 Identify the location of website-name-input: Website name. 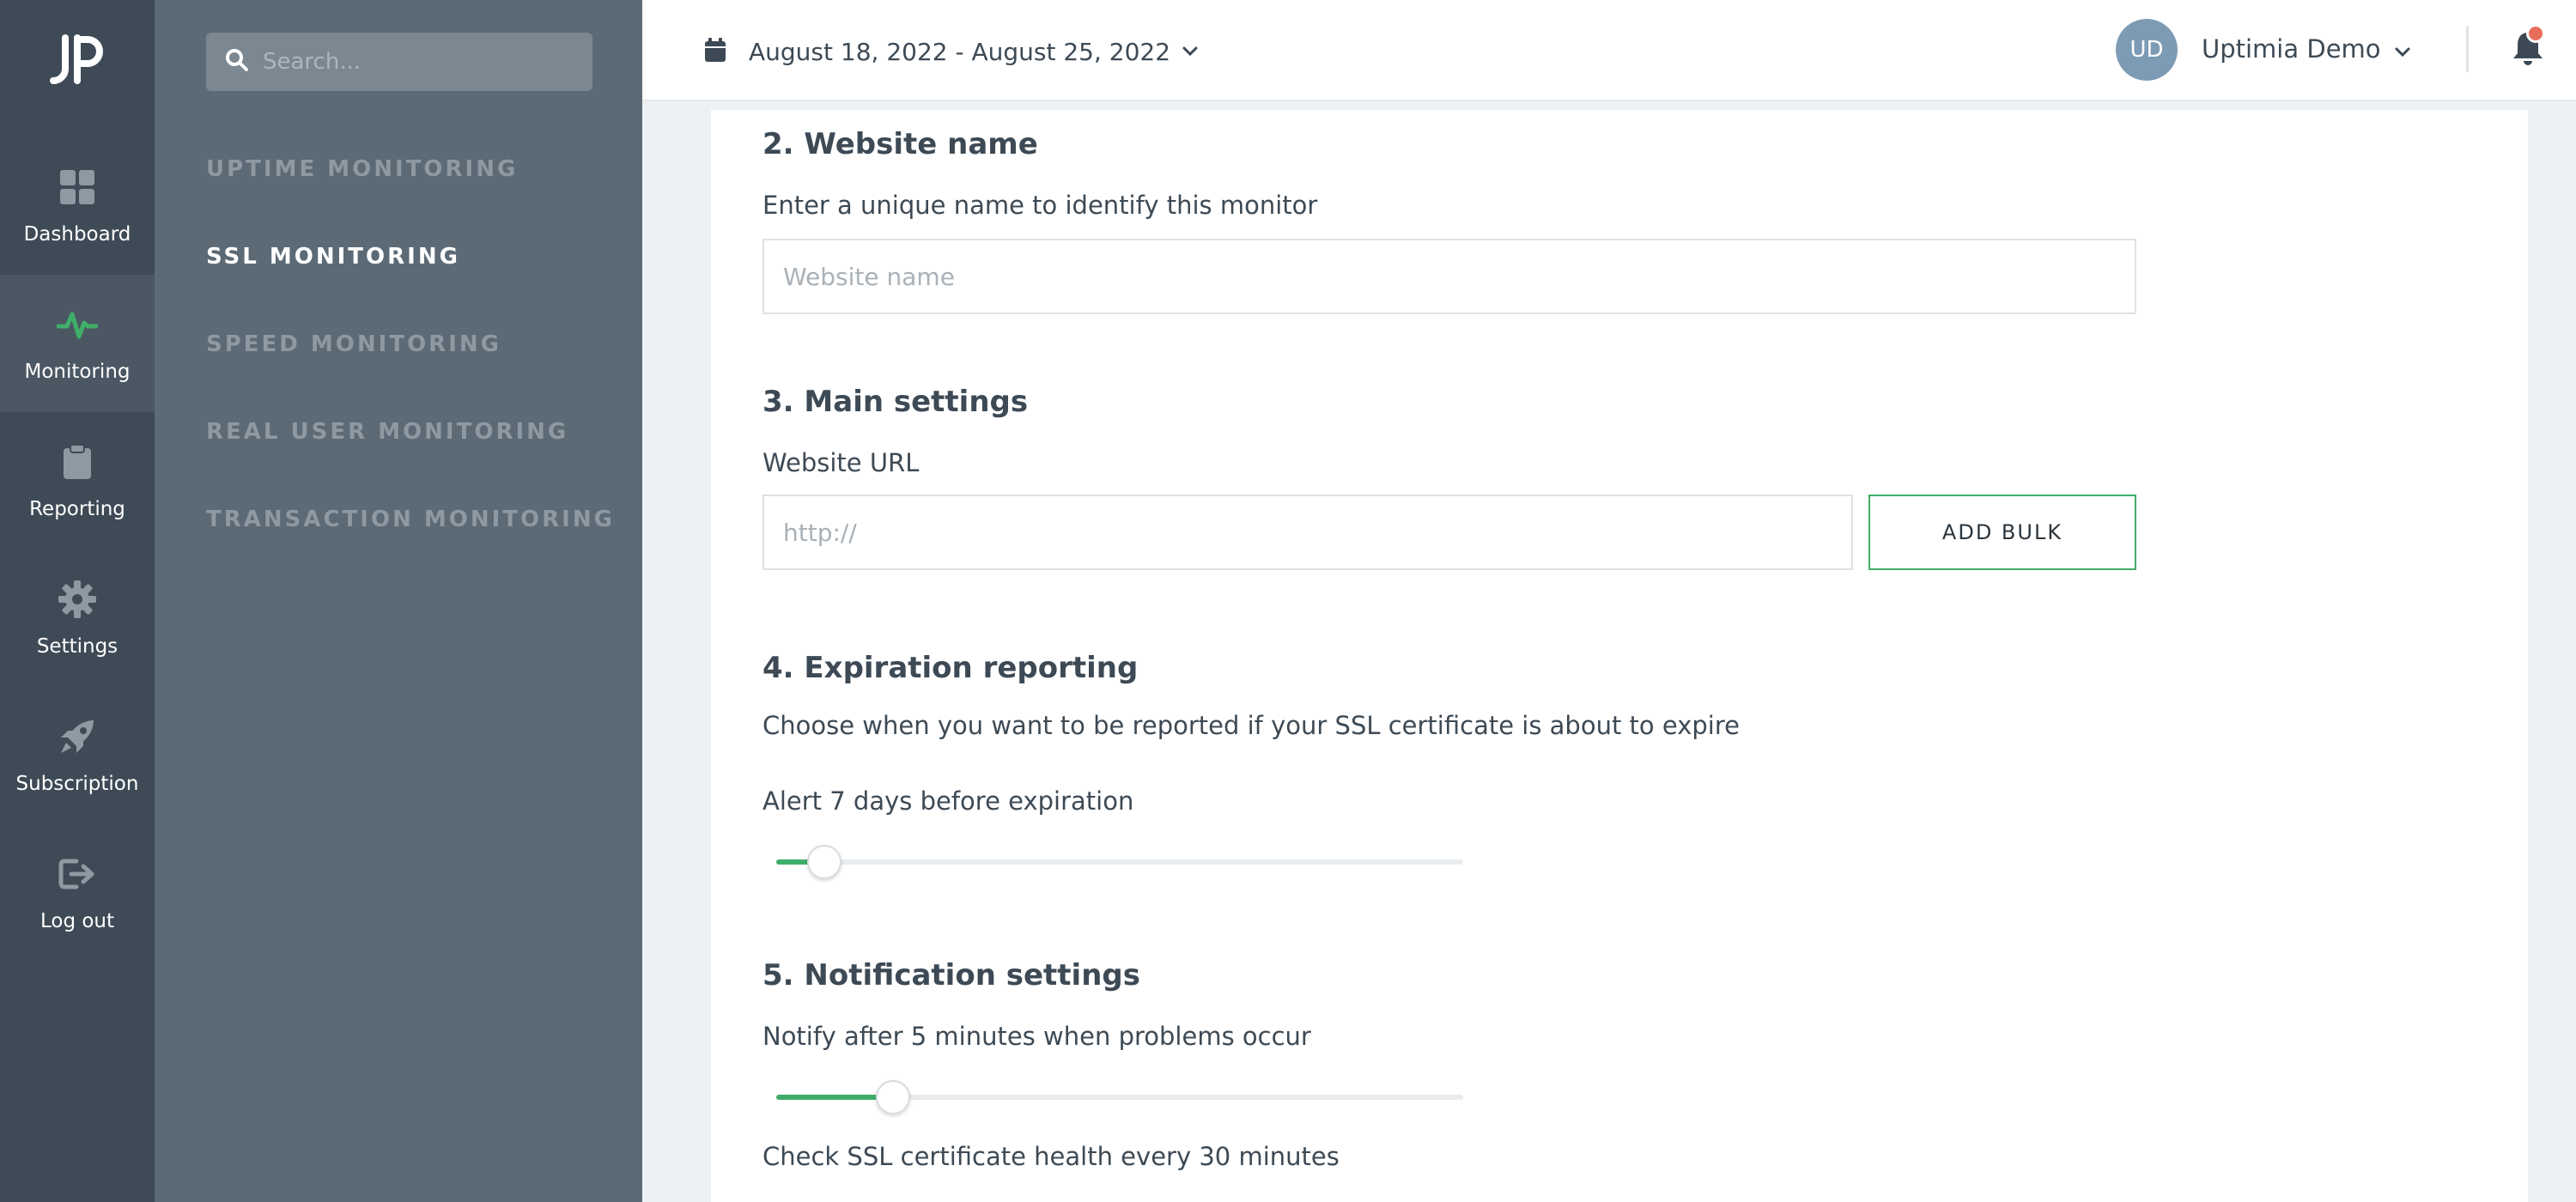
(1449, 276).